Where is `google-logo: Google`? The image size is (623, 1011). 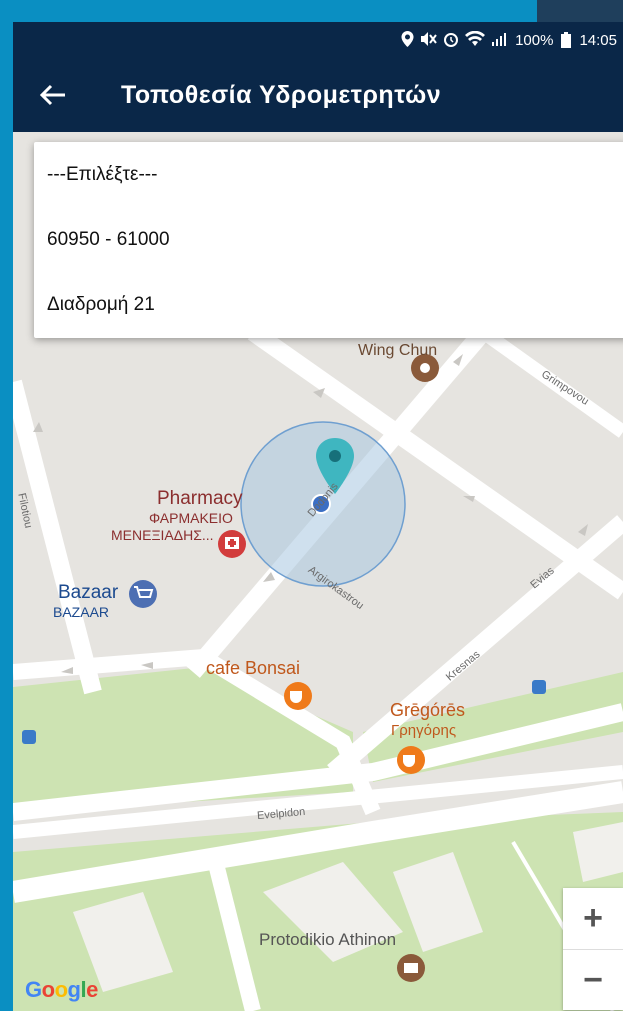 google-logo: Google is located at coordinates (61, 989).